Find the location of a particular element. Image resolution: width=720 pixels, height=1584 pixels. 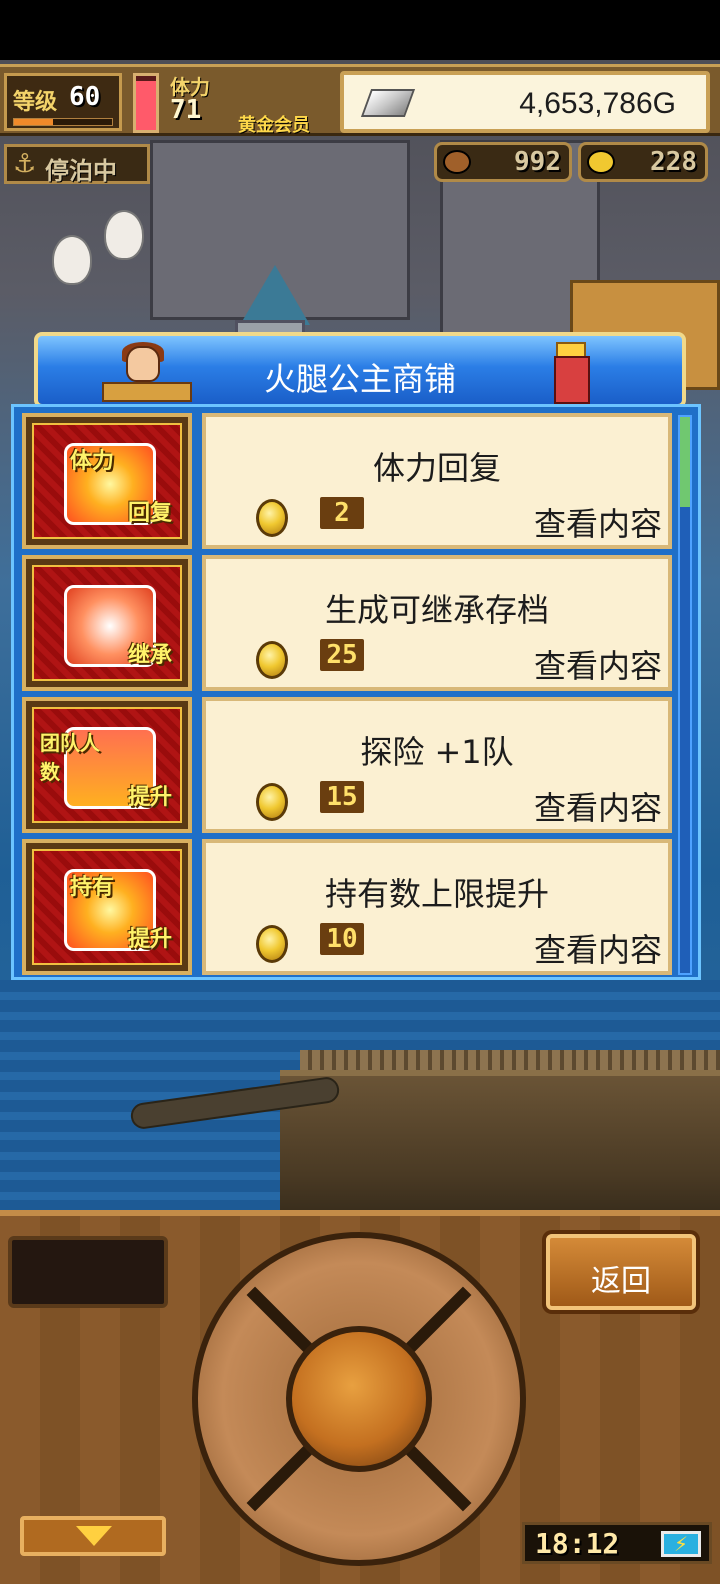

item-icon-frame: 持有 提升 is located at coordinates (107, 907).